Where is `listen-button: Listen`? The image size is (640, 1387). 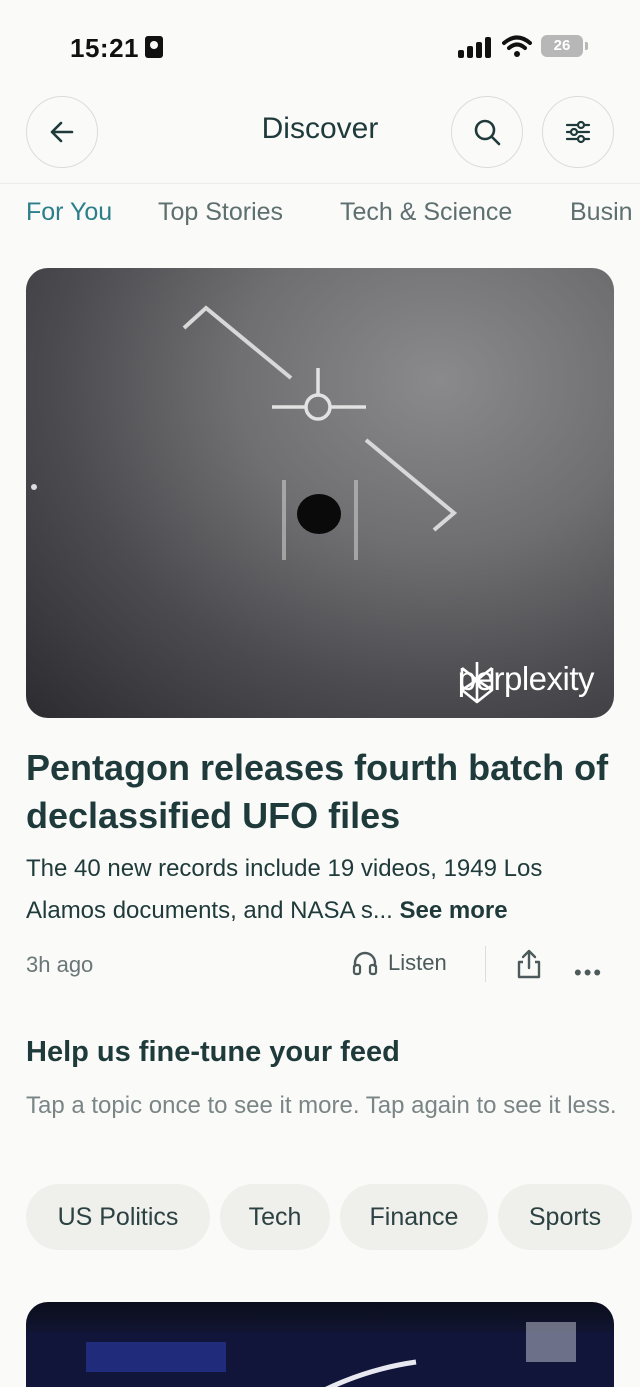 listen-button: Listen is located at coordinates (399, 963).